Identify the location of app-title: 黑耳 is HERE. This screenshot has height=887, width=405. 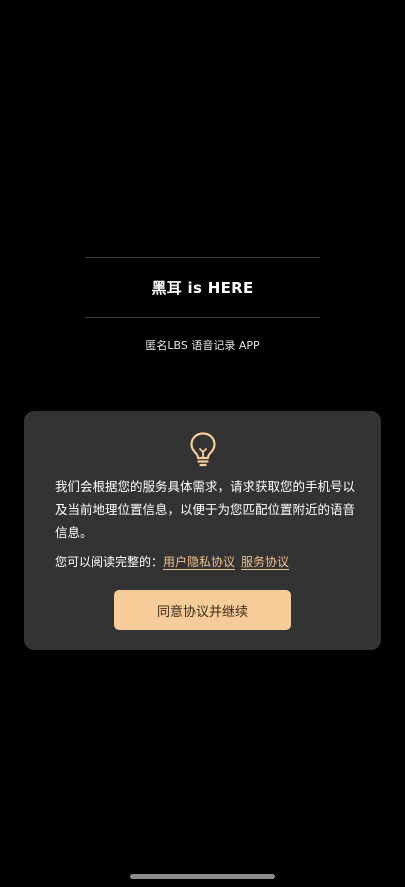
(202, 288).